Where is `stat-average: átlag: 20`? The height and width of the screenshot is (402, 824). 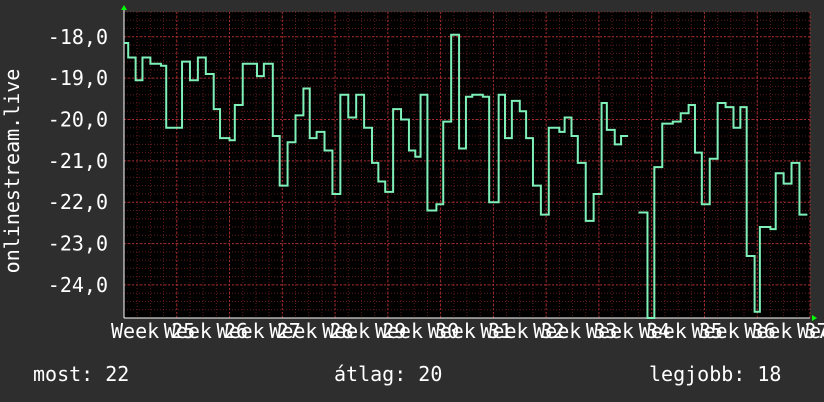
stat-average: átlag: 20 is located at coordinates (388, 374).